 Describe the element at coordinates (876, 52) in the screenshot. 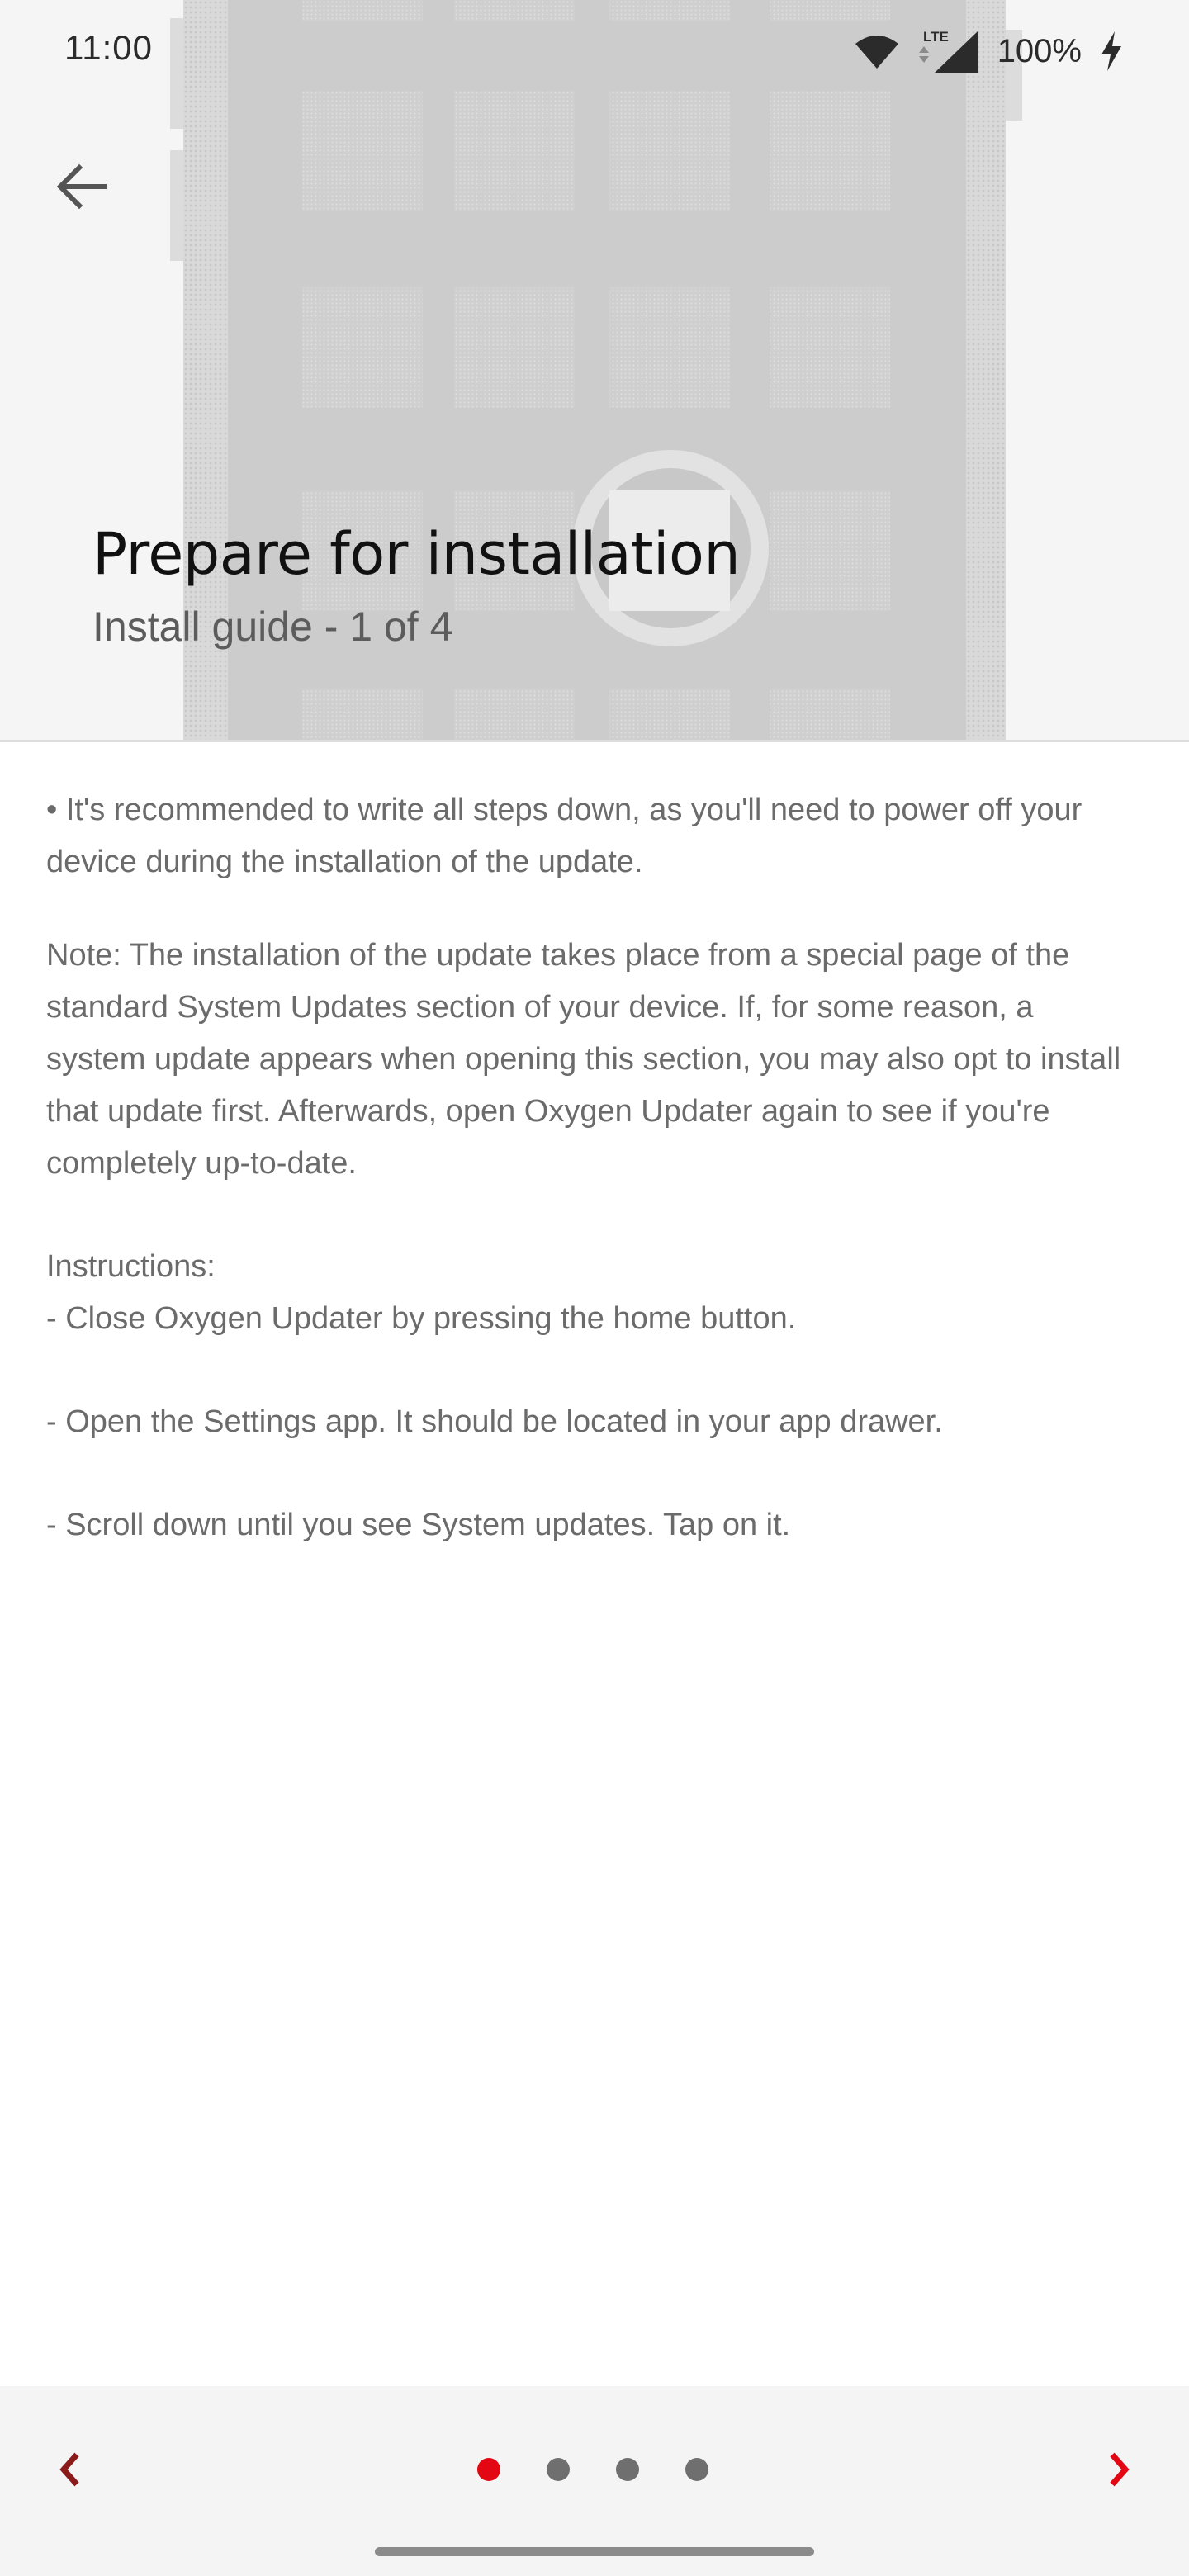

I see `wifi-icon` at that location.